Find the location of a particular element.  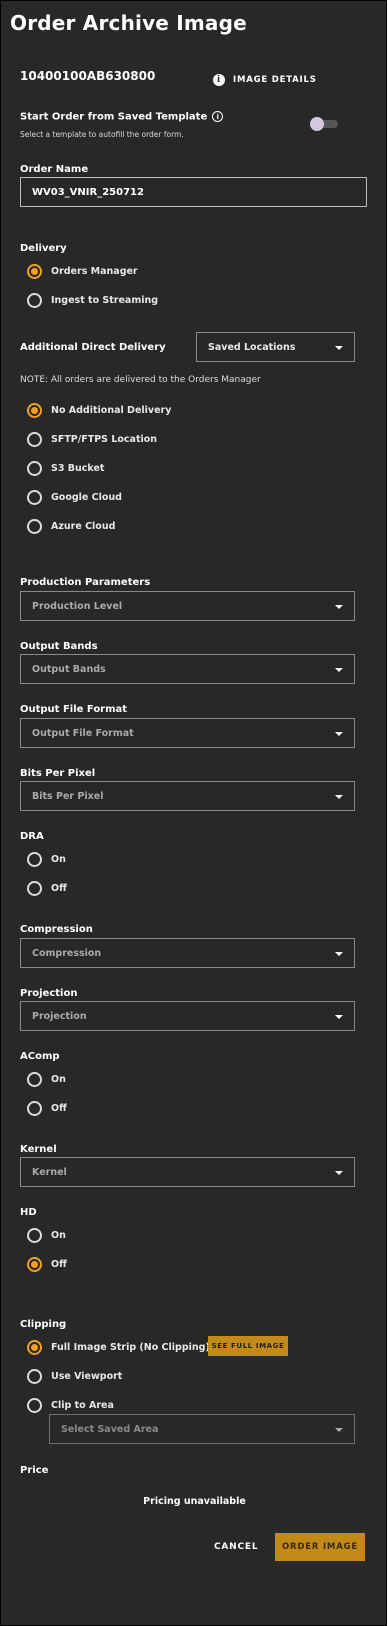

clipping-option-full-strip: Full Image Strip (No Clipping) is located at coordinates (118, 1347).